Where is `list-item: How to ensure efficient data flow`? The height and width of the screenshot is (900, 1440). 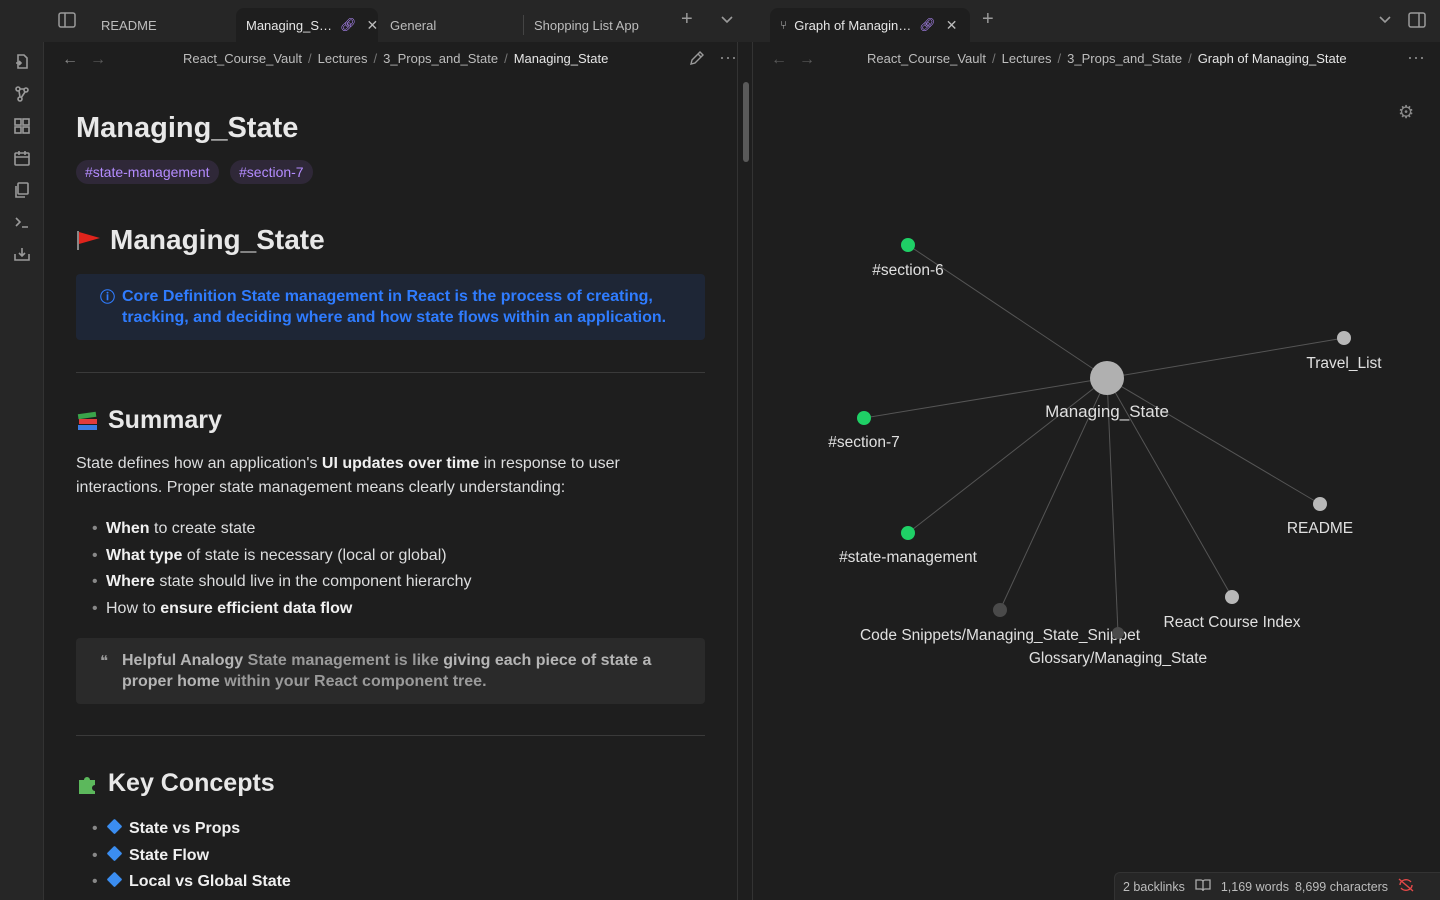
list-item: How to ensure efficient data flow is located at coordinates (282, 609).